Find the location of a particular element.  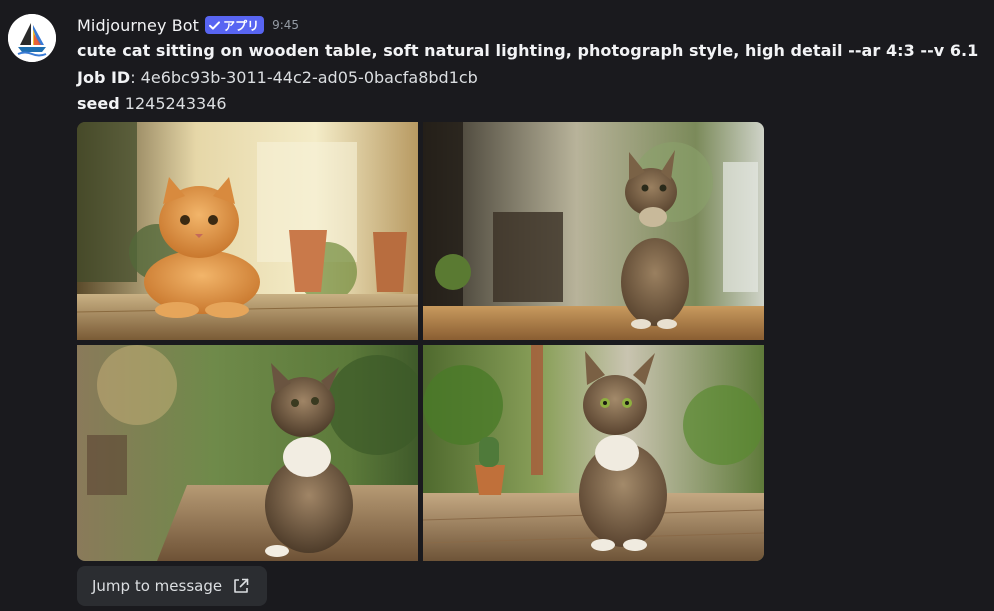

message-timestamp: 9:45 is located at coordinates (285, 25).